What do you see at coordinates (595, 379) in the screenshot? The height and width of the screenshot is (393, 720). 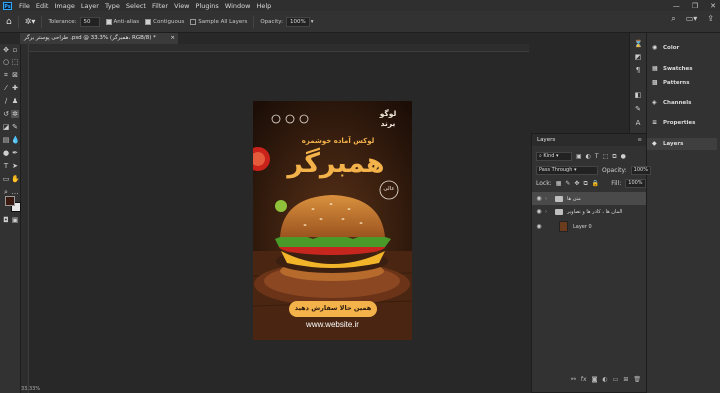 I see `add-mask-icon: ◙` at bounding box center [595, 379].